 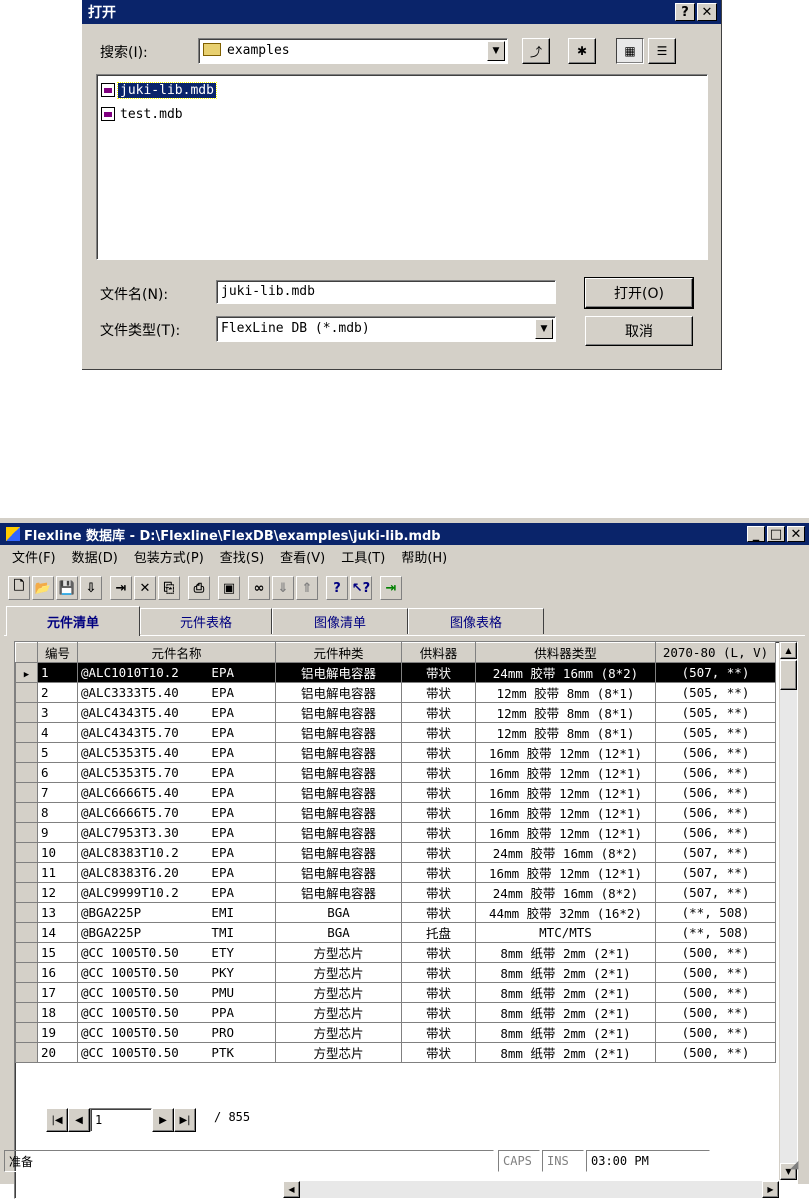 What do you see at coordinates (57, 792) in the screenshot?
I see `cell-no: 7` at bounding box center [57, 792].